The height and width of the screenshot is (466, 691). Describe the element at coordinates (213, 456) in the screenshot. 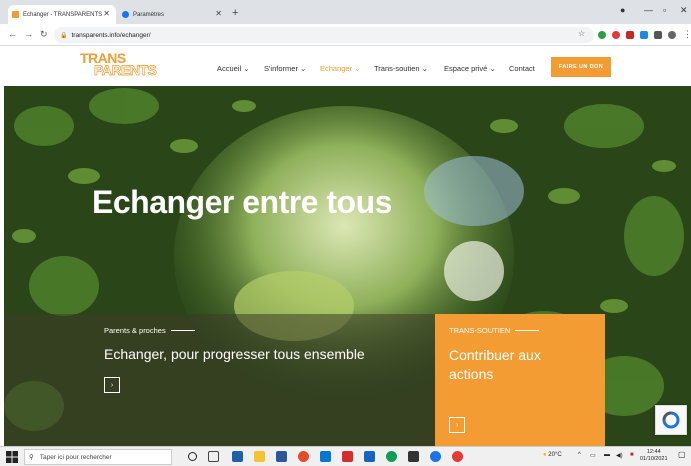

I see `task-view-icon` at that location.